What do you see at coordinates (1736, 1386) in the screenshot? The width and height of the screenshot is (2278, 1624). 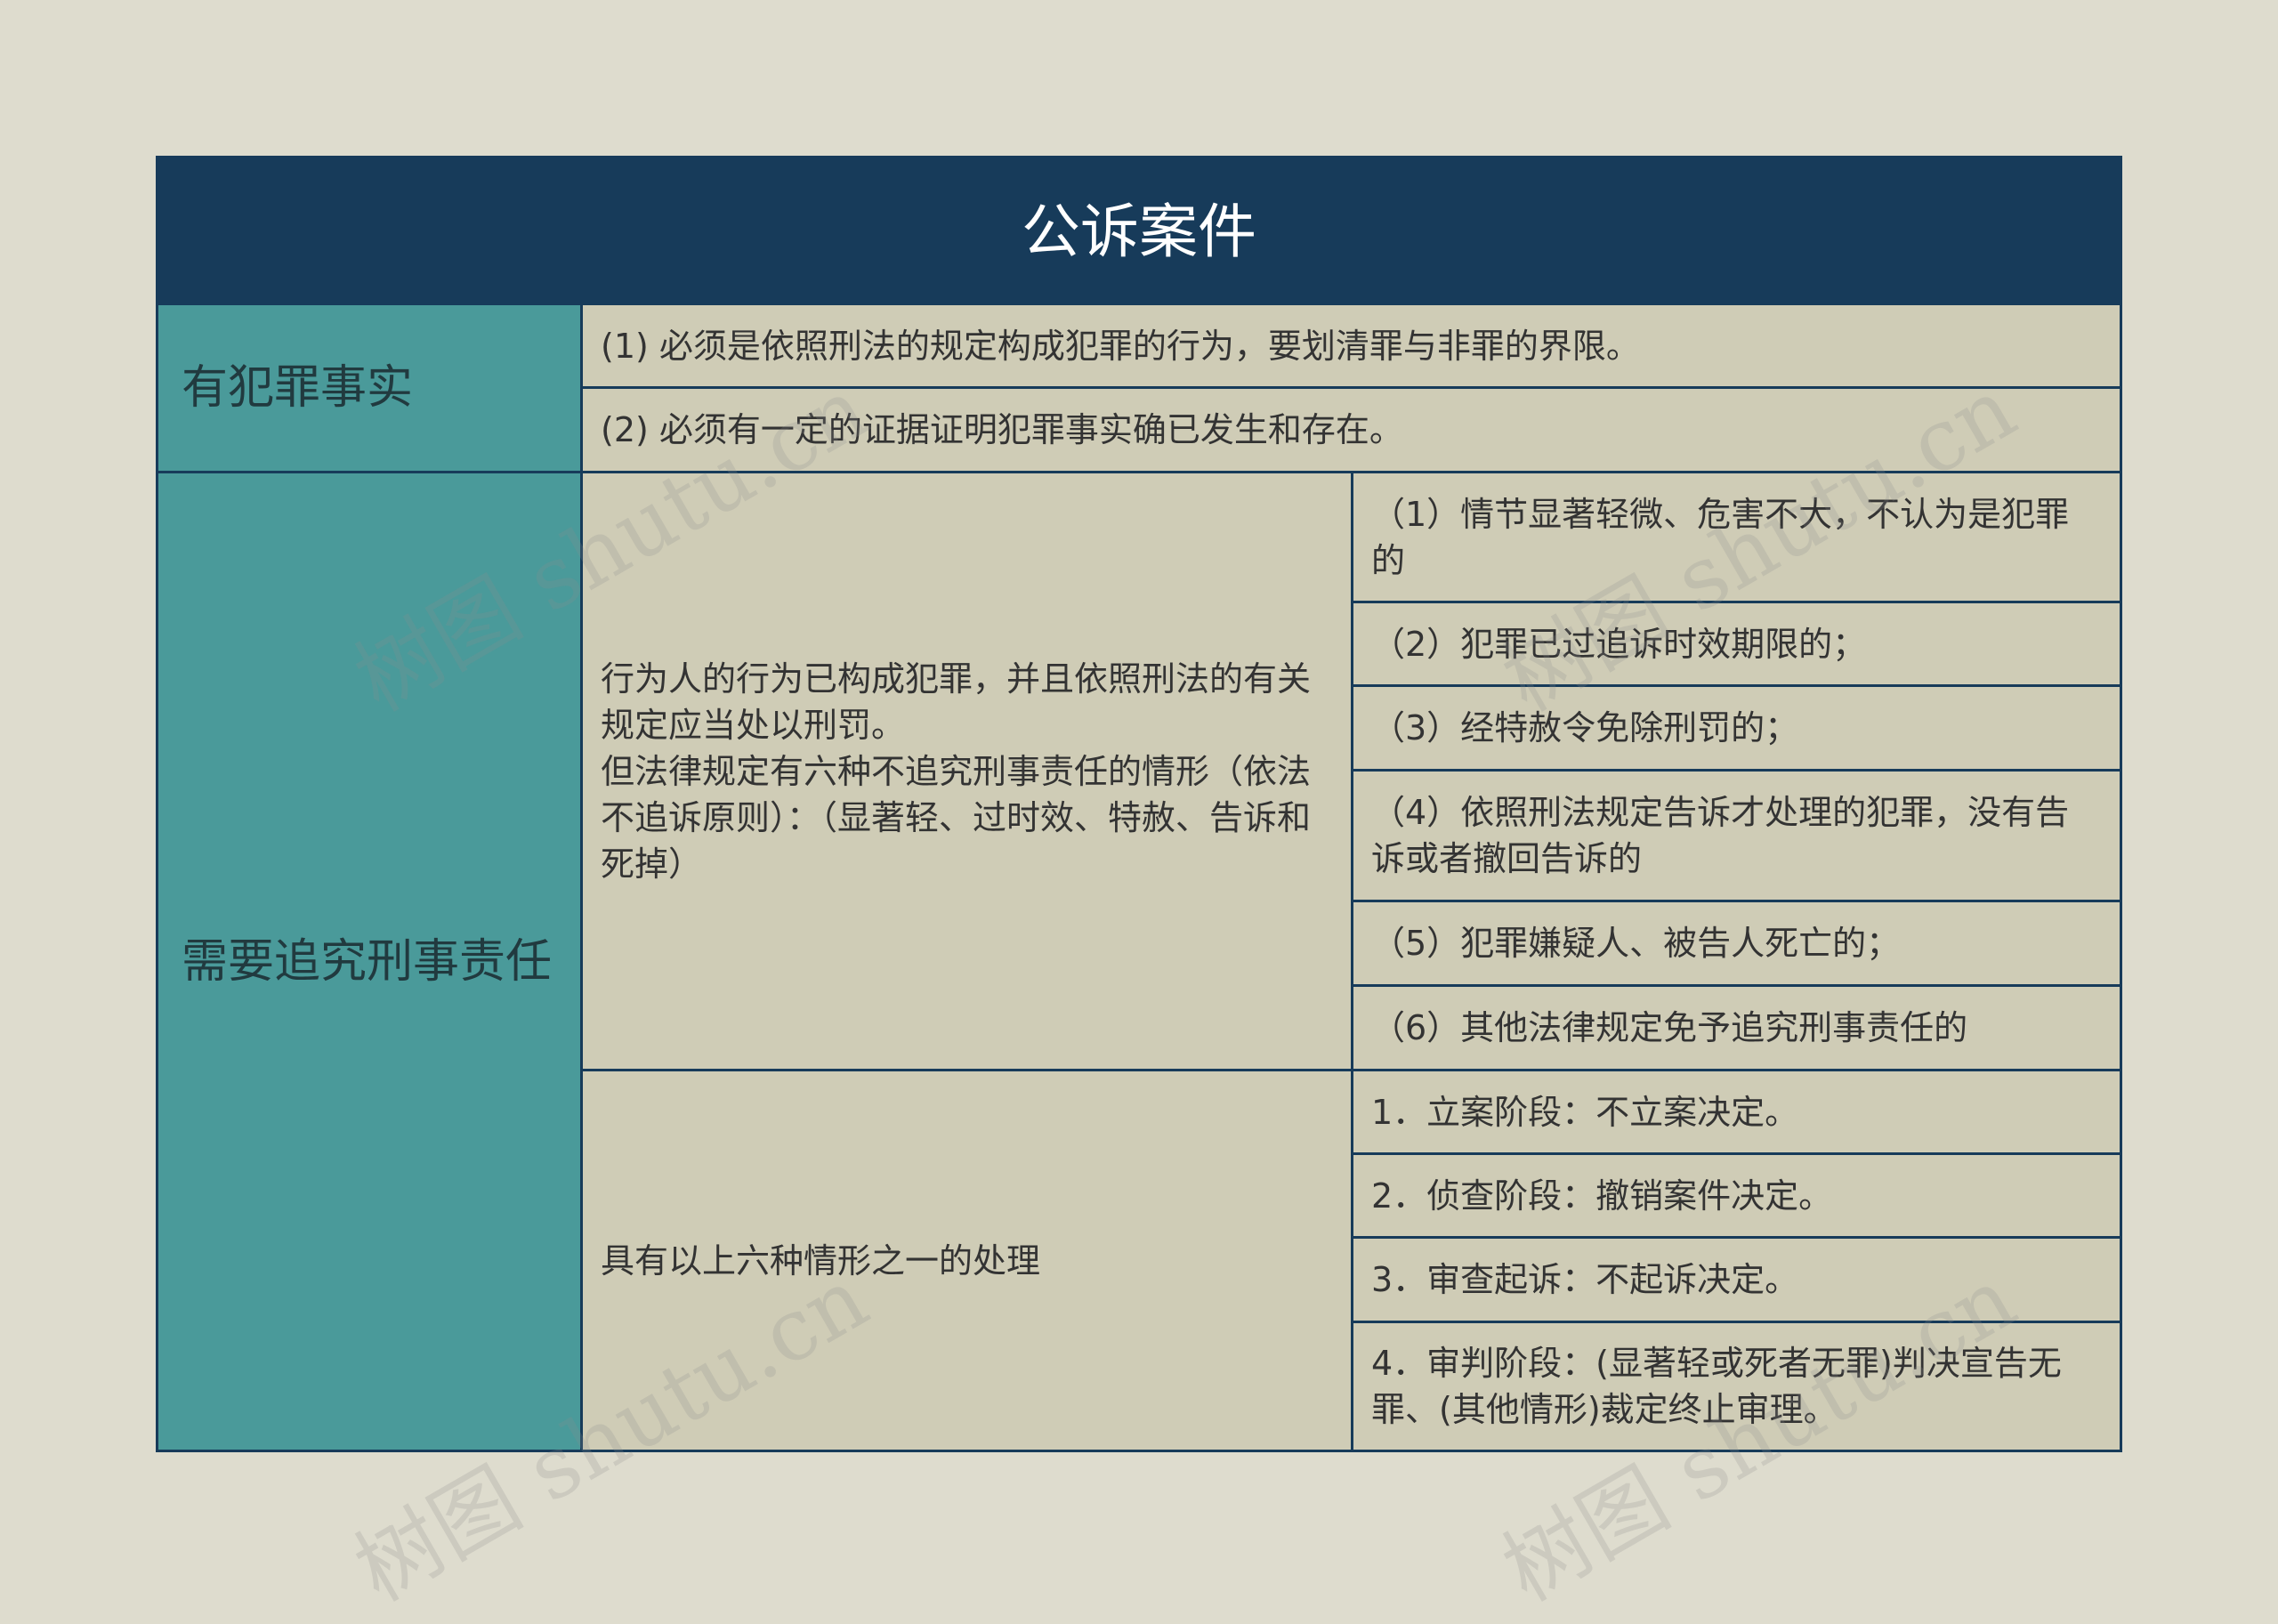 I see `handling-step-4: 4．审判阶段：(显著轻或死者无罪)判决宣告无罪、(其他情形)裁定终止审理。` at bounding box center [1736, 1386].